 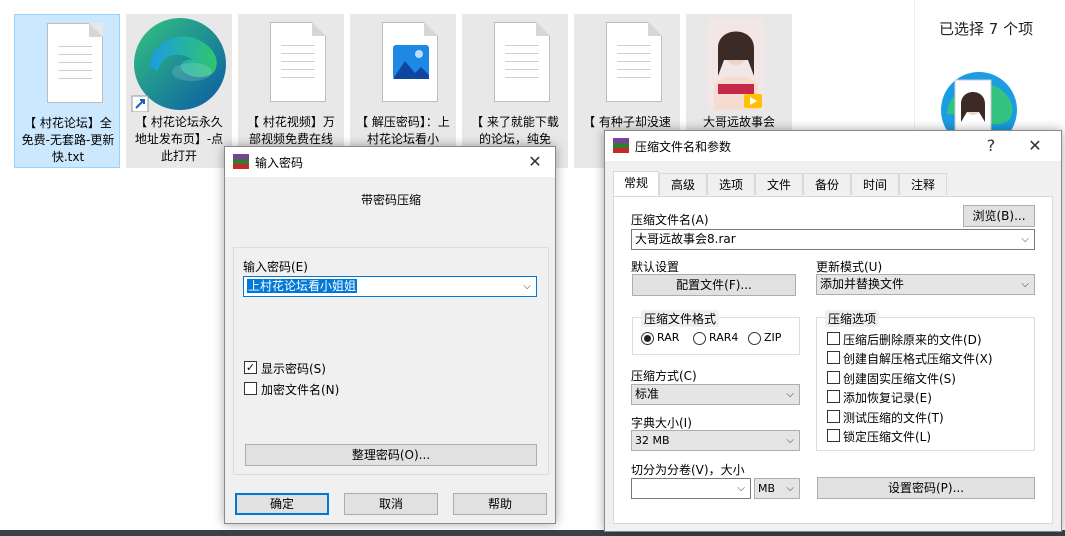 What do you see at coordinates (647, 338) in the screenshot?
I see `format-rar-radio` at bounding box center [647, 338].